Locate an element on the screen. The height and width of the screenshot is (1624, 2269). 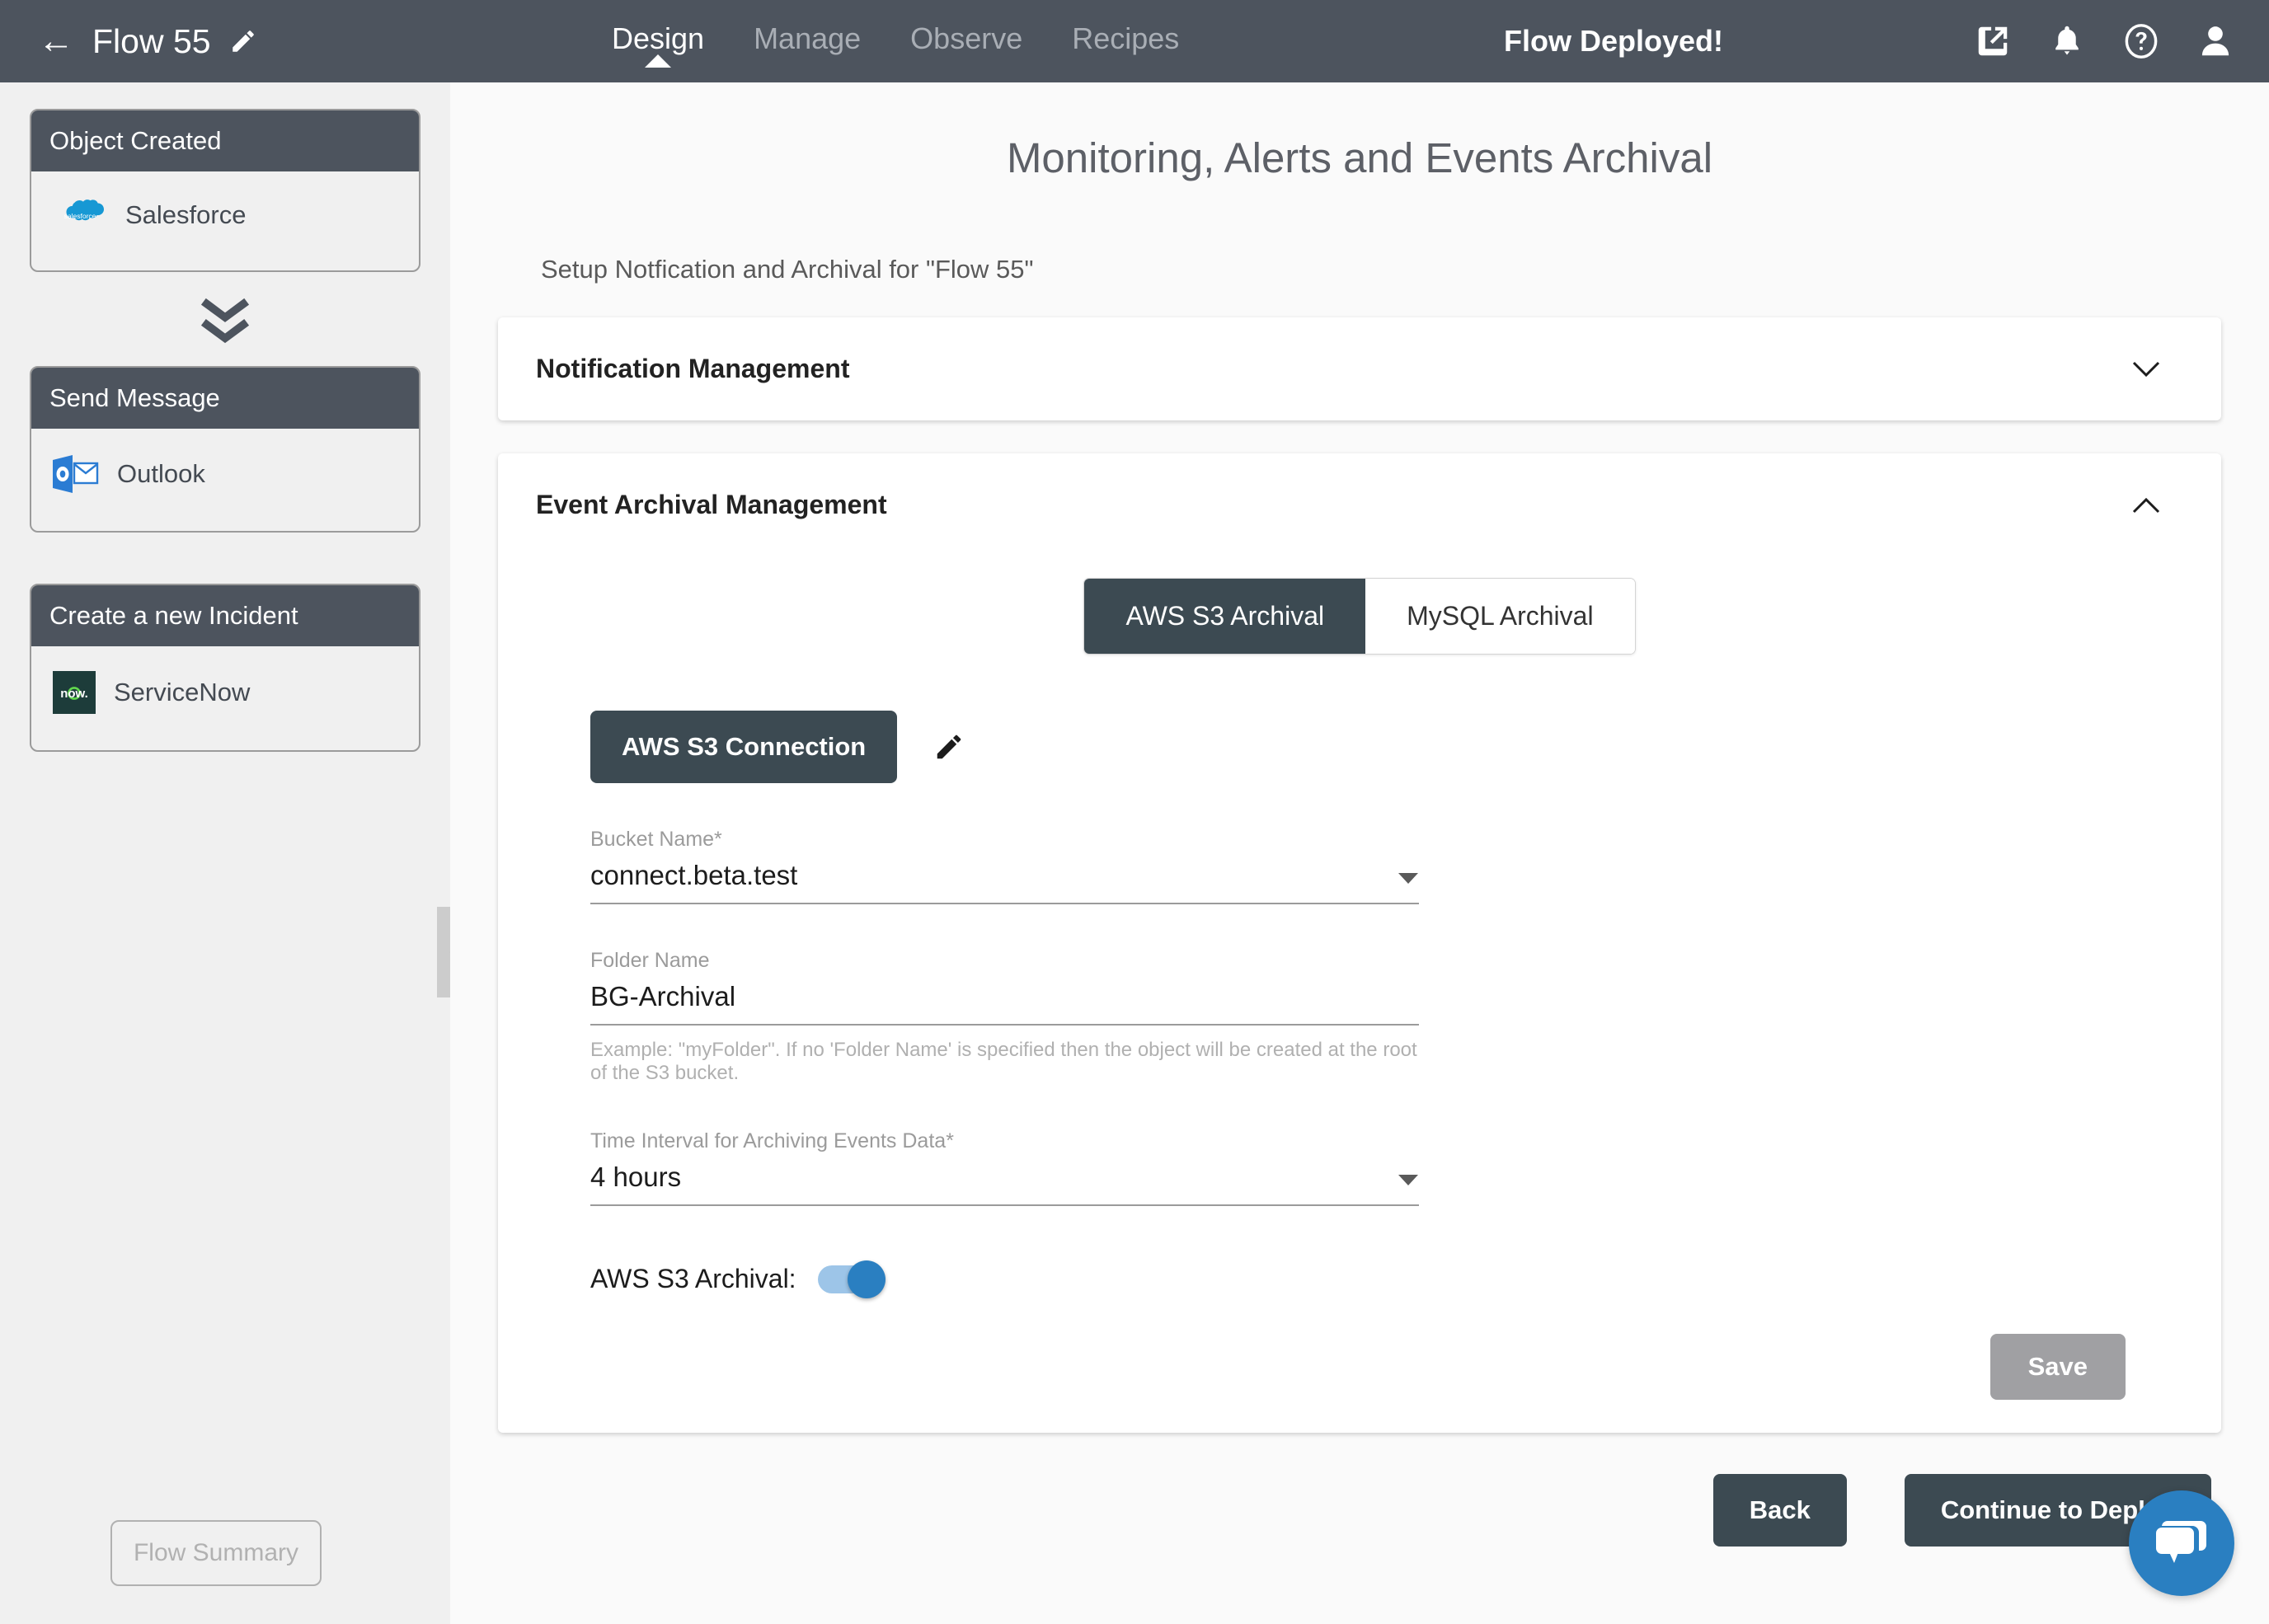
aws-s3-archival-toggle is located at coordinates (851, 1279).